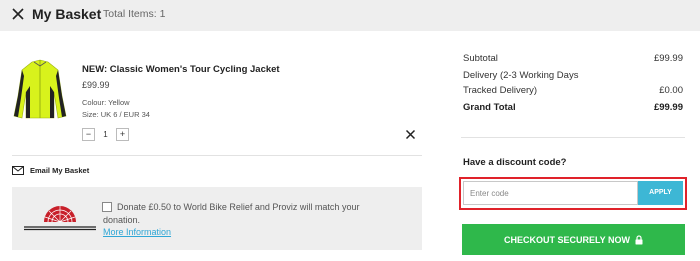 Image resolution: width=700 pixels, height=261 pixels. Describe the element at coordinates (480, 58) in the screenshot. I see `subtotal-label: Subtotal` at that location.